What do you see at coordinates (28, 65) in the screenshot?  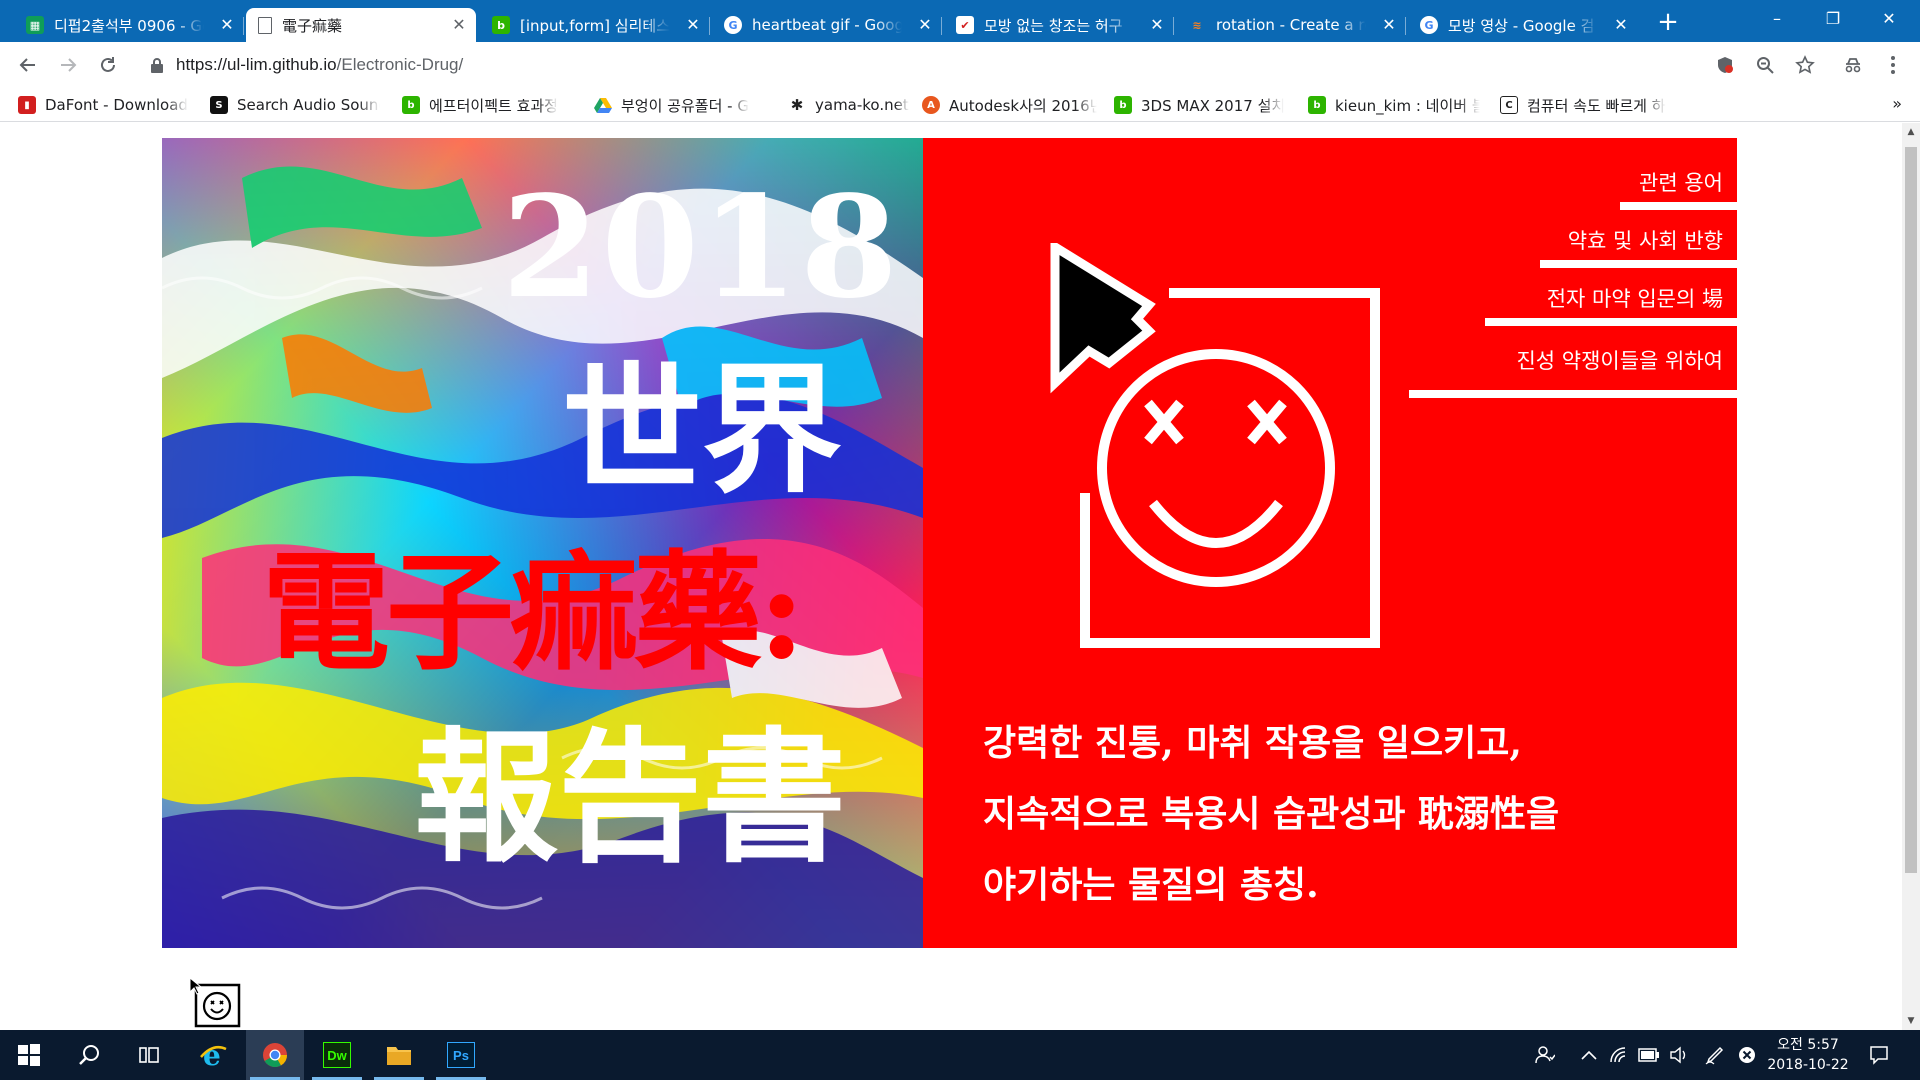 I see `back-button` at bounding box center [28, 65].